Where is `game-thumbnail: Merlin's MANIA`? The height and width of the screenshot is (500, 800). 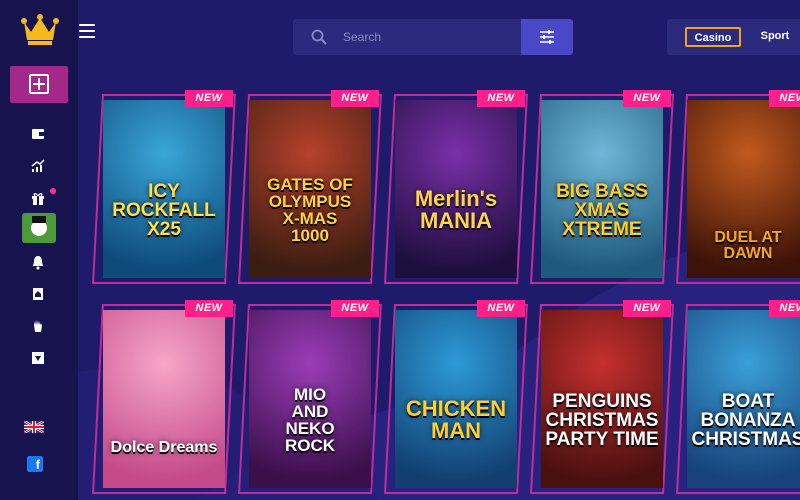 game-thumbnail: Merlin's MANIA is located at coordinates (456, 189).